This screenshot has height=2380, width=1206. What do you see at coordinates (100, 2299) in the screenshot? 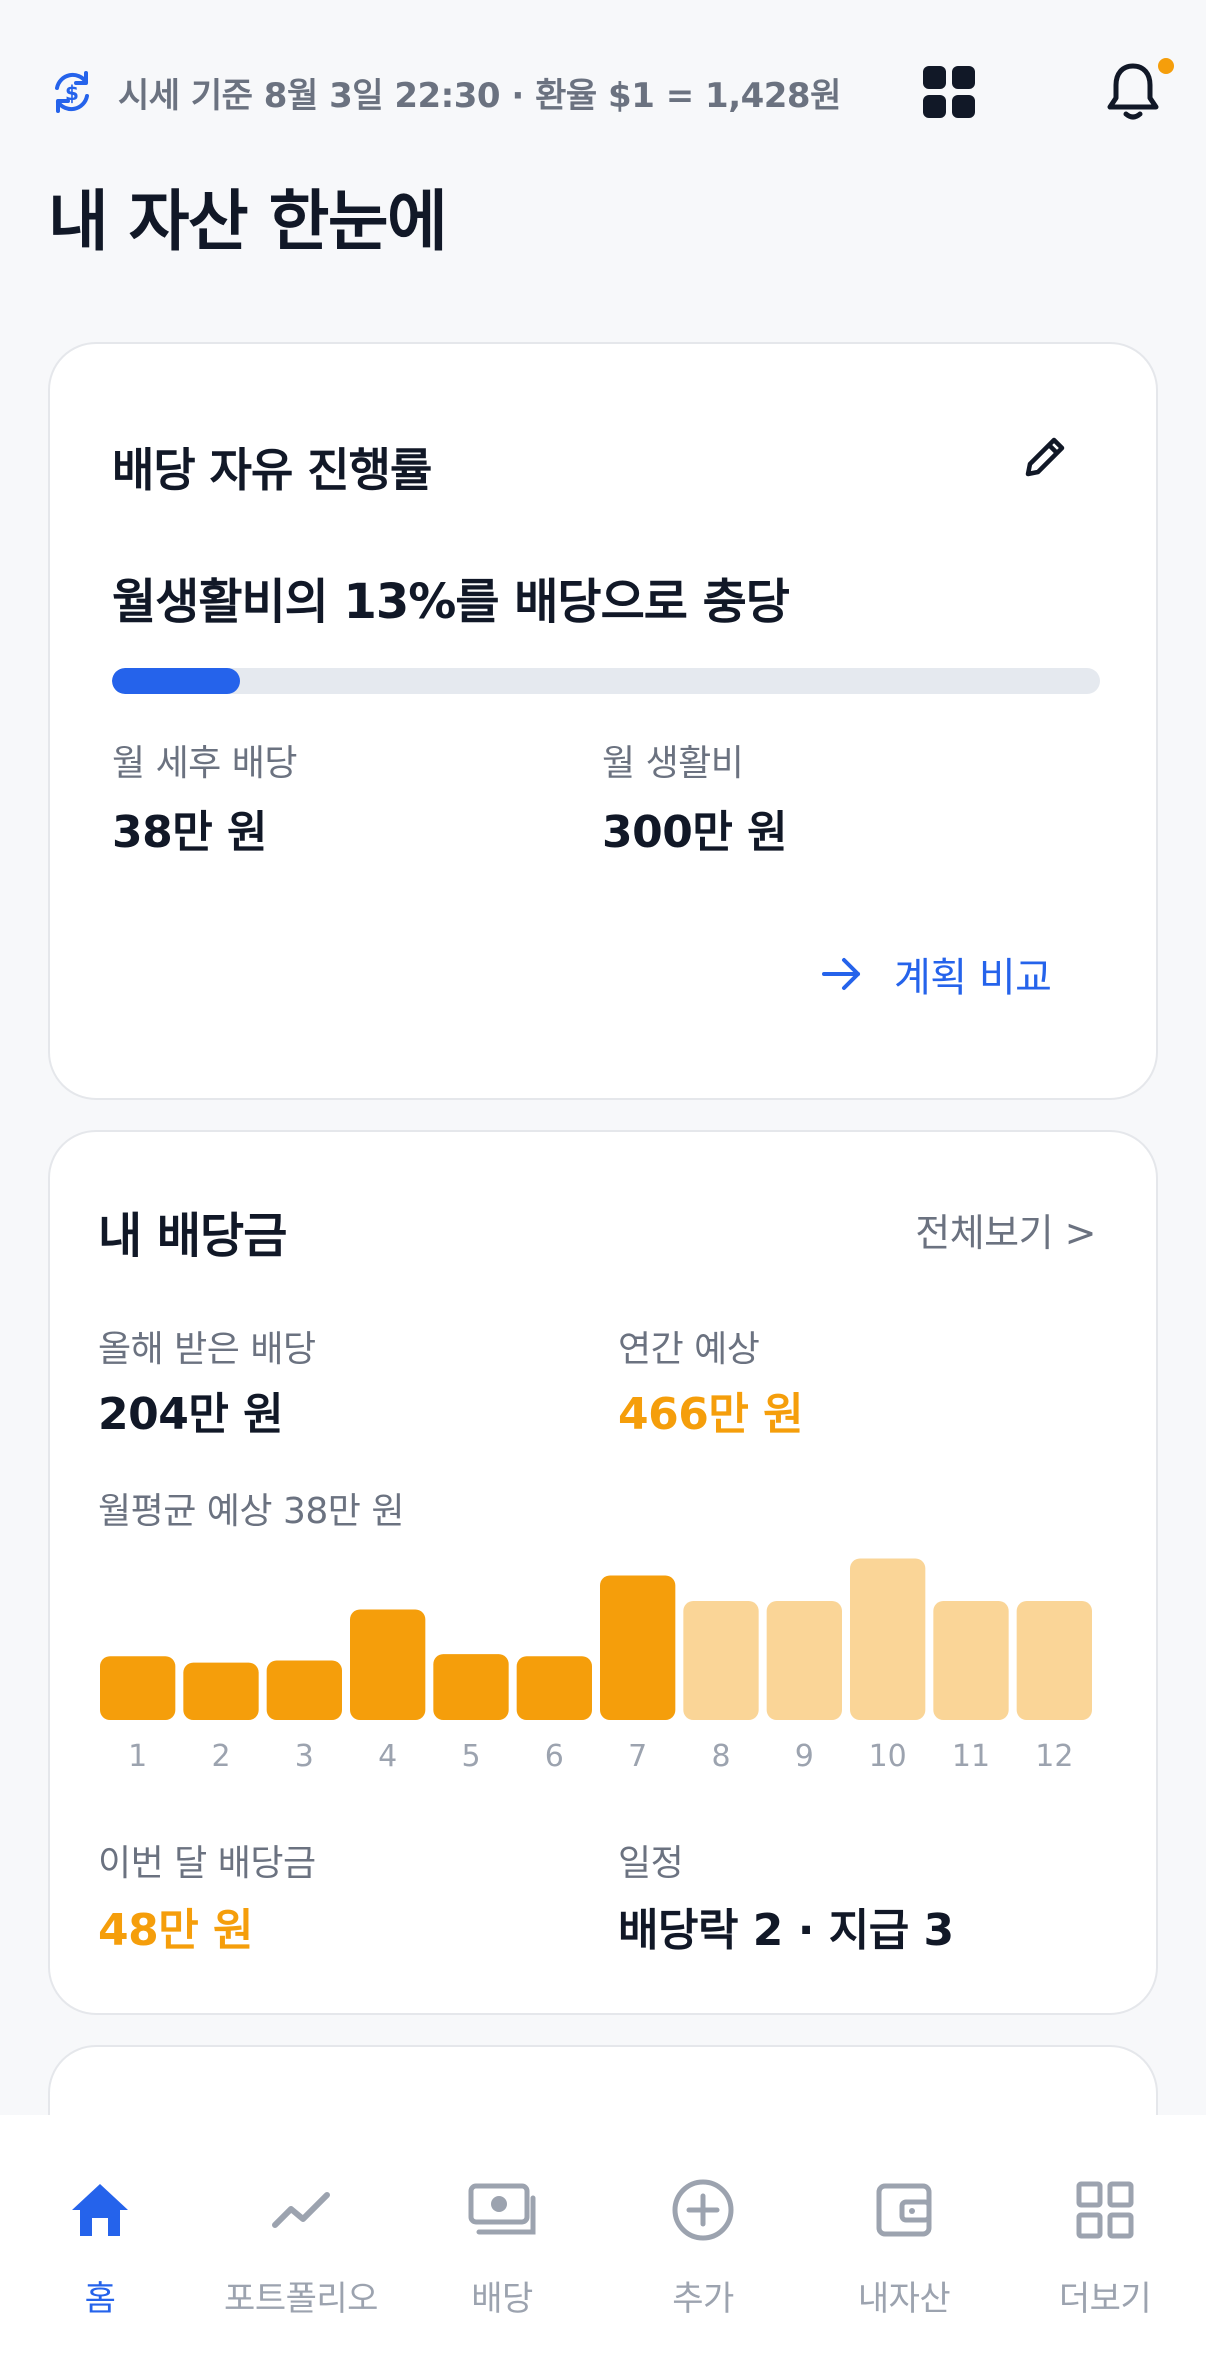
I see `nav-label: 홈` at bounding box center [100, 2299].